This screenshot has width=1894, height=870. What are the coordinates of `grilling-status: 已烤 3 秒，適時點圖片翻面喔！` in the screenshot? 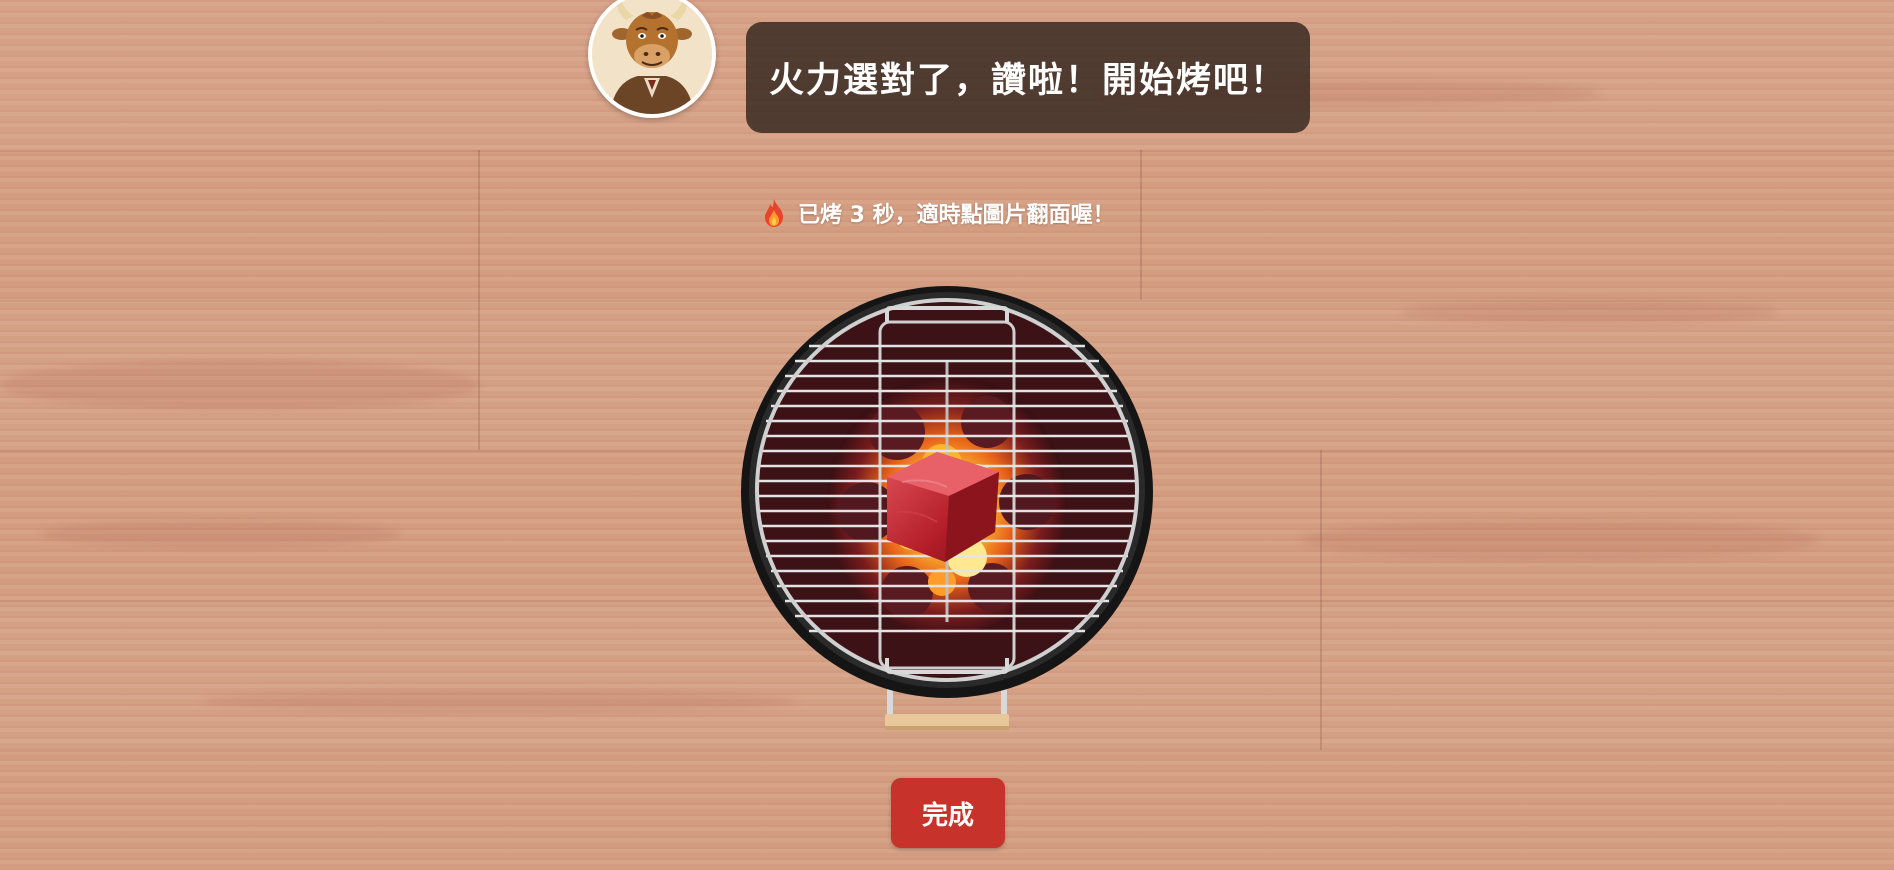 It's located at (938, 213).